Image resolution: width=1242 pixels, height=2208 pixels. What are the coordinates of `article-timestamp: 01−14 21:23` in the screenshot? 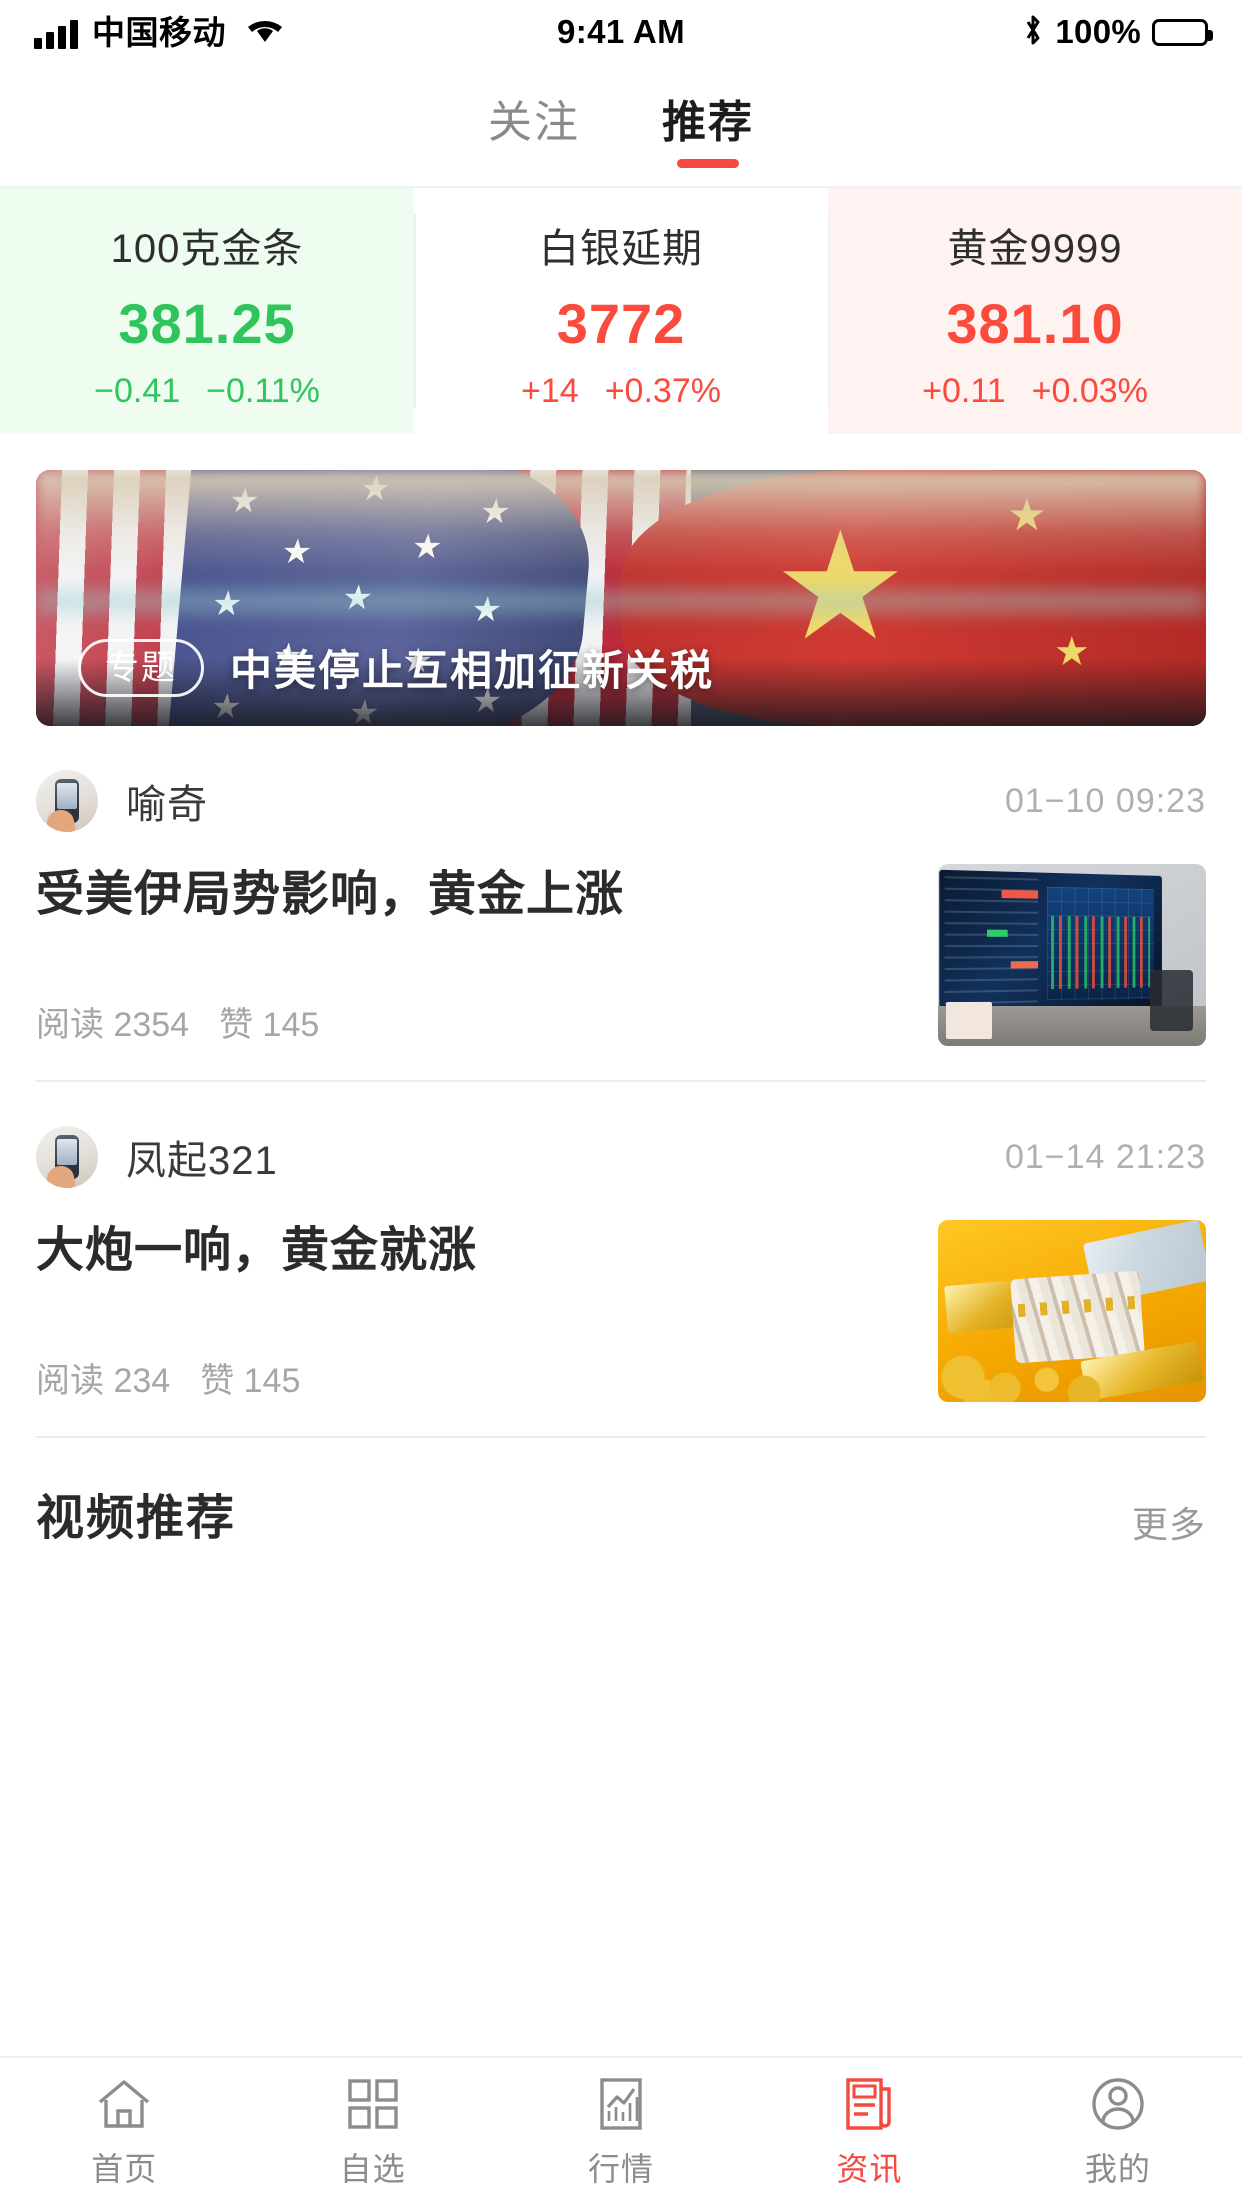 It's located at (1105, 1156).